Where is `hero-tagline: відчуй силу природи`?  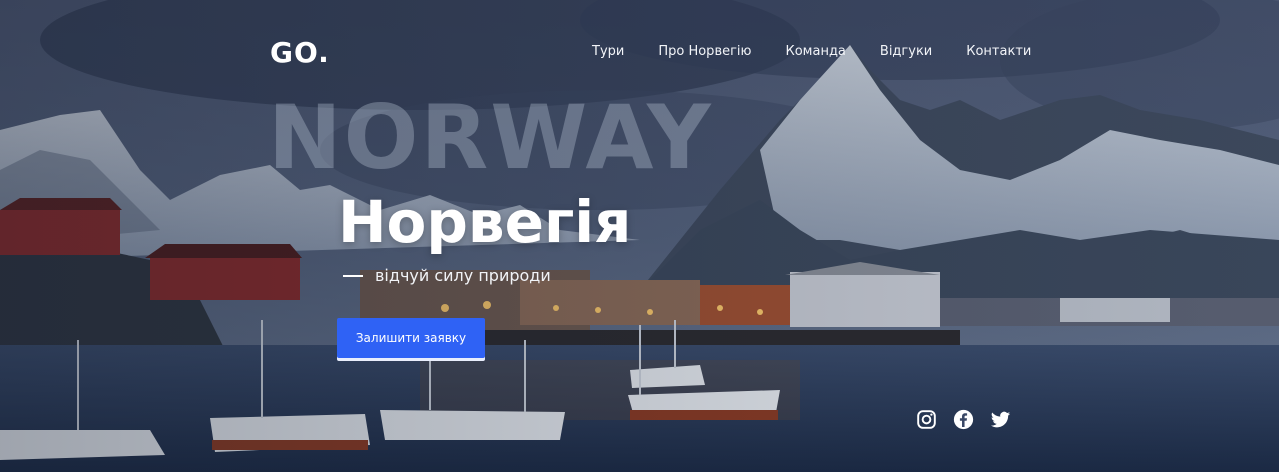
hero-tagline: відчуй силу природи is located at coordinates (447, 275).